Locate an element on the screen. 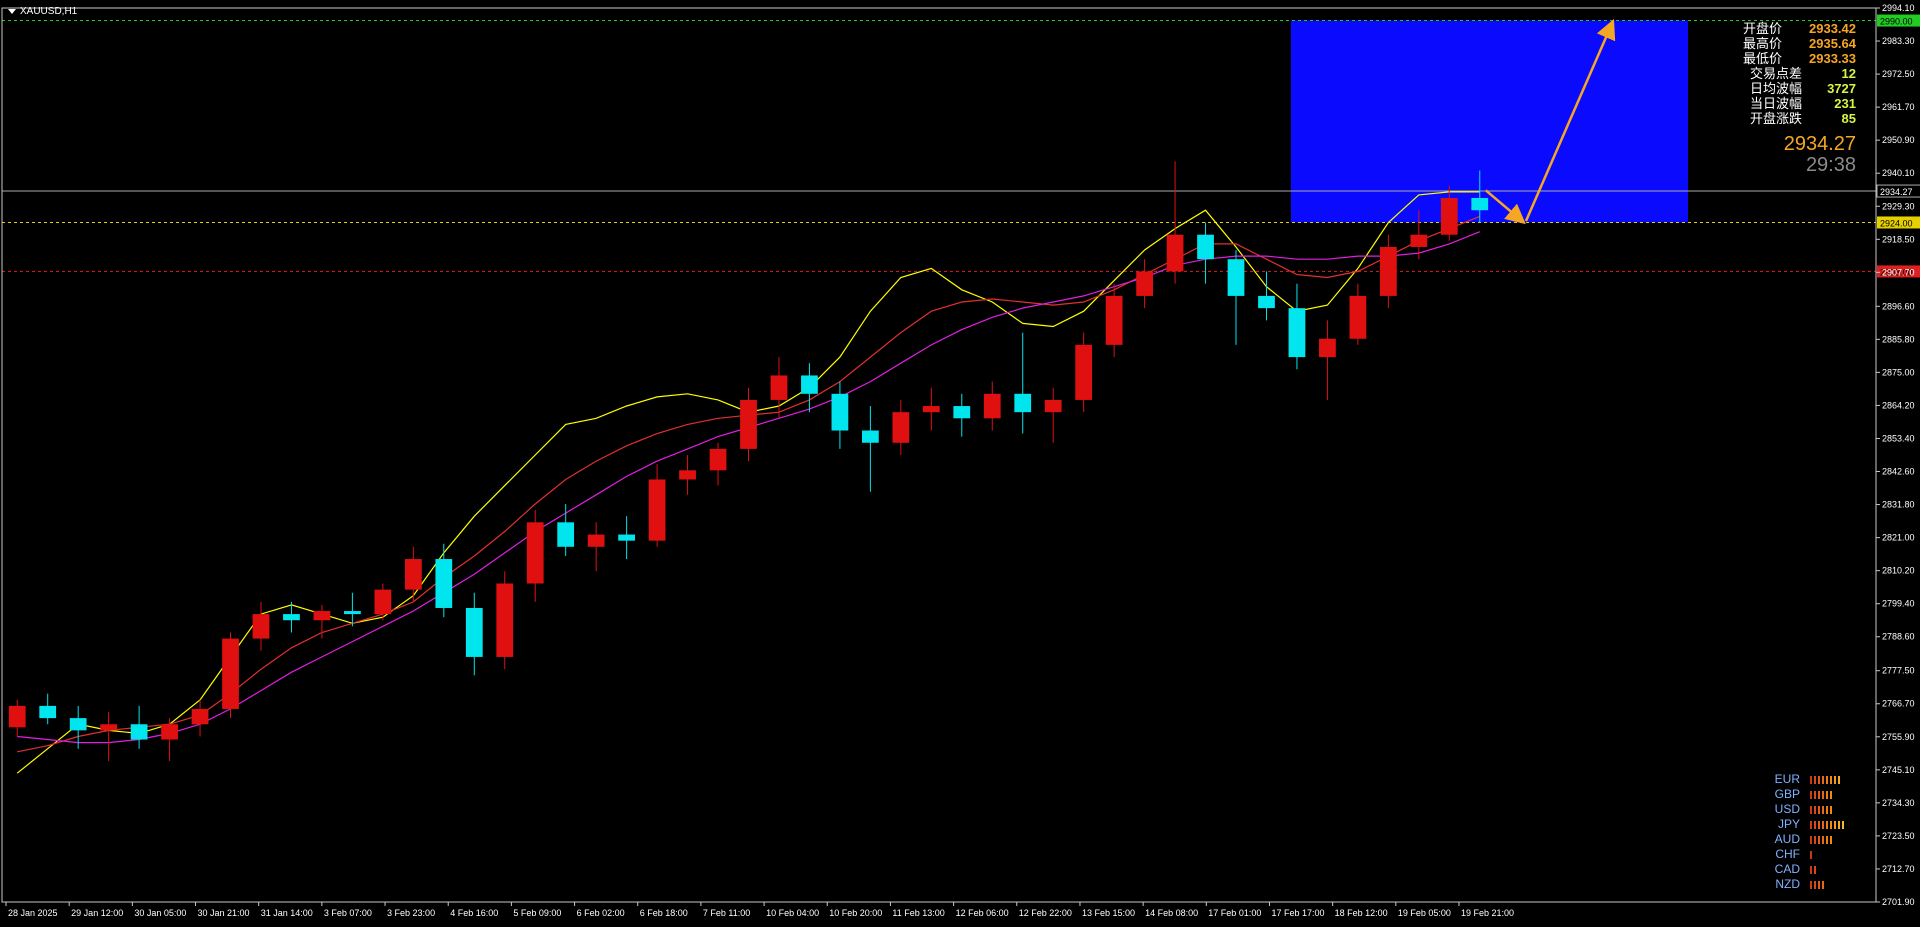 The width and height of the screenshot is (1920, 927). currency-name: NZD is located at coordinates (1787, 884).